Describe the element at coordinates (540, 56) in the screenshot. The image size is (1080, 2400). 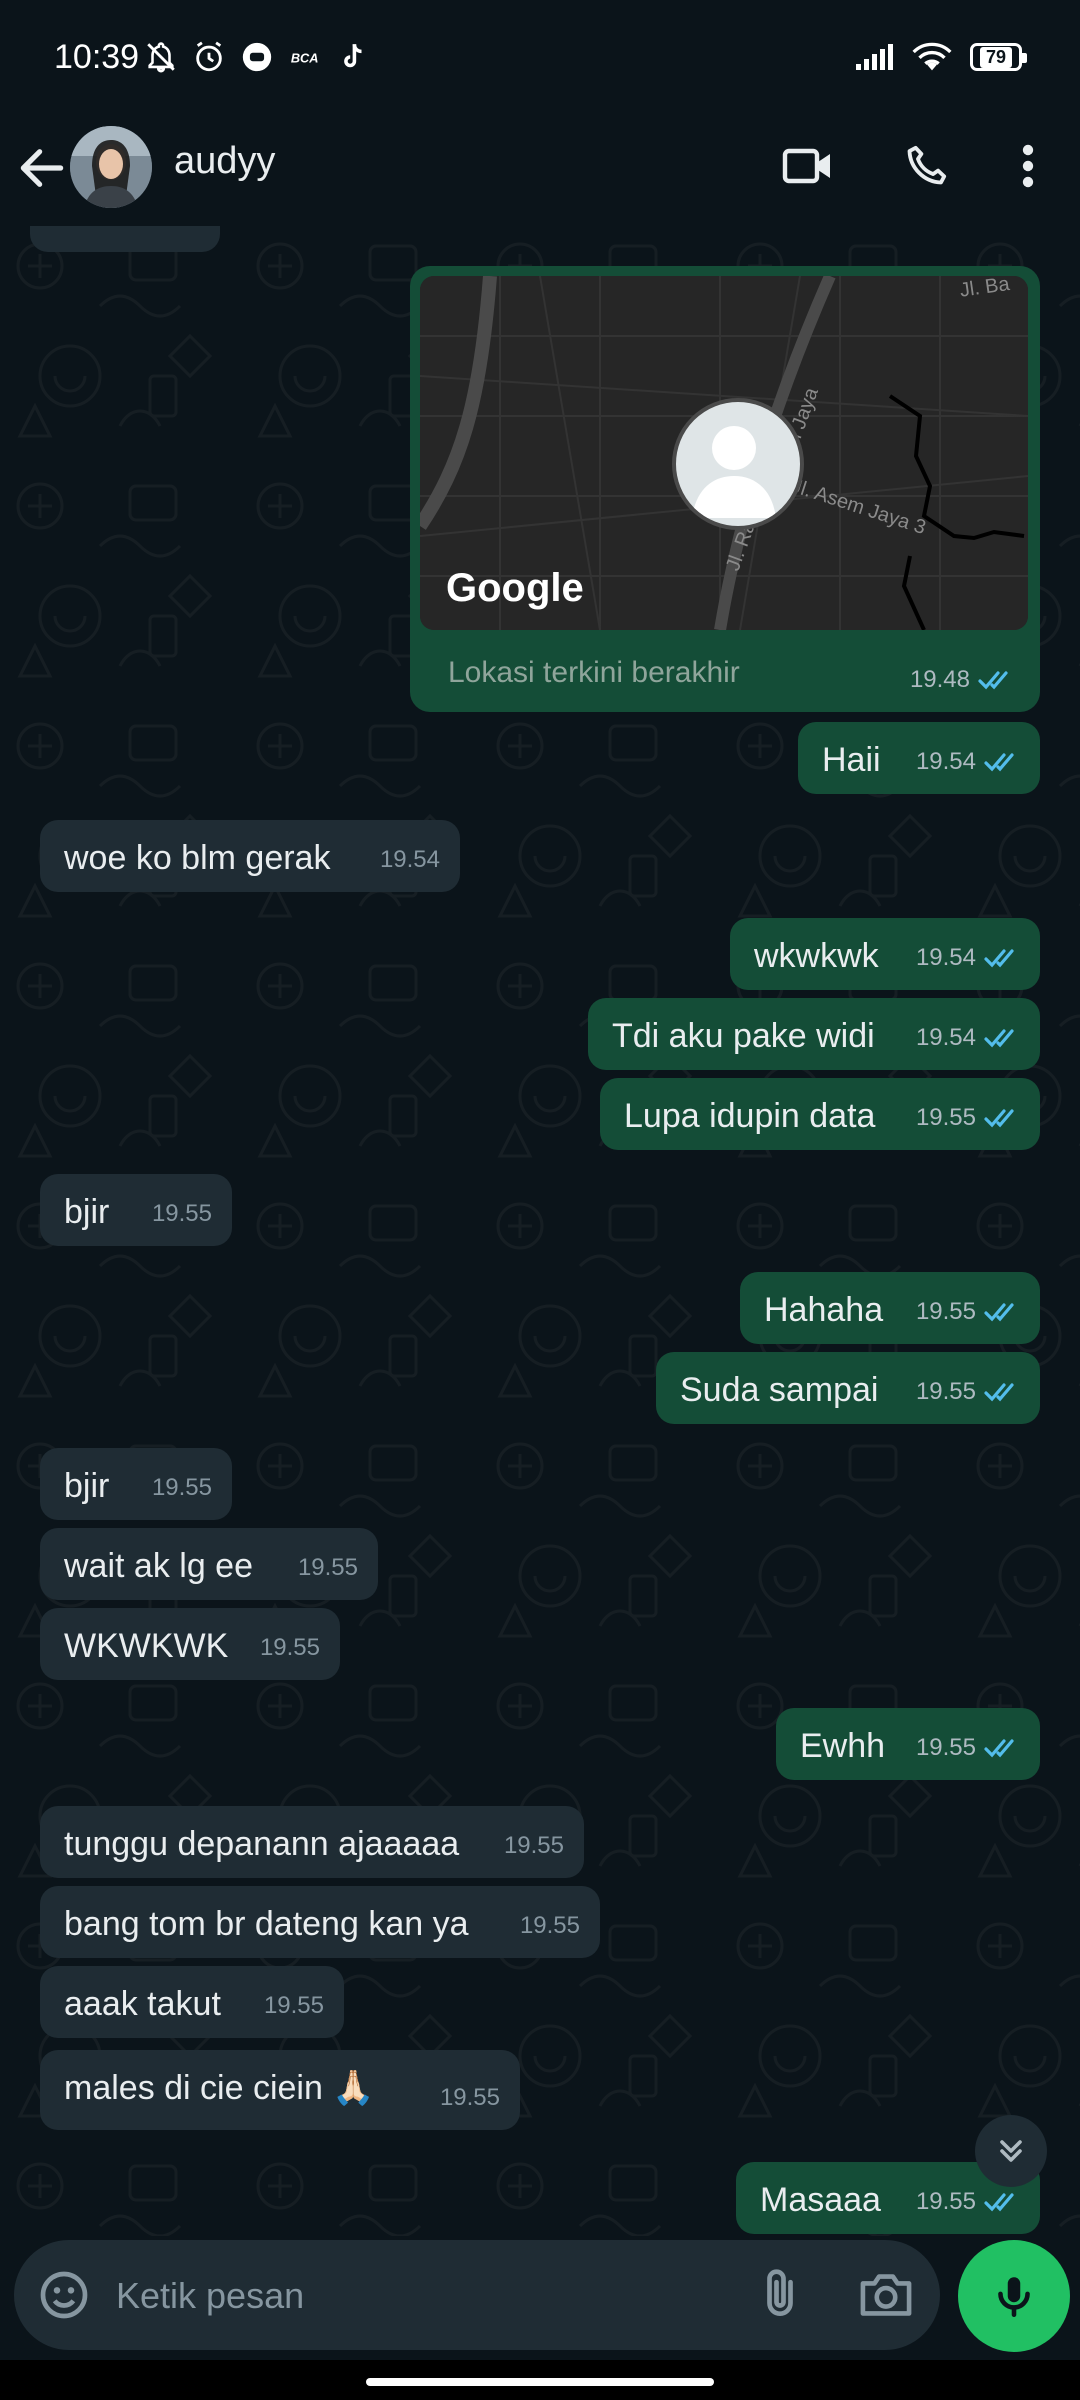
I see `status-bar: 10:39 BCA 79` at that location.